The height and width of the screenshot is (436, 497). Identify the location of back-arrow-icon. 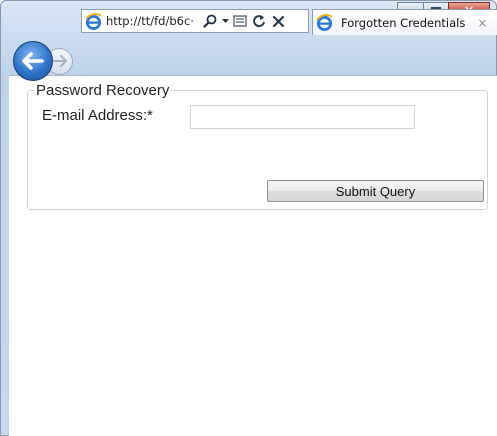
(33, 61).